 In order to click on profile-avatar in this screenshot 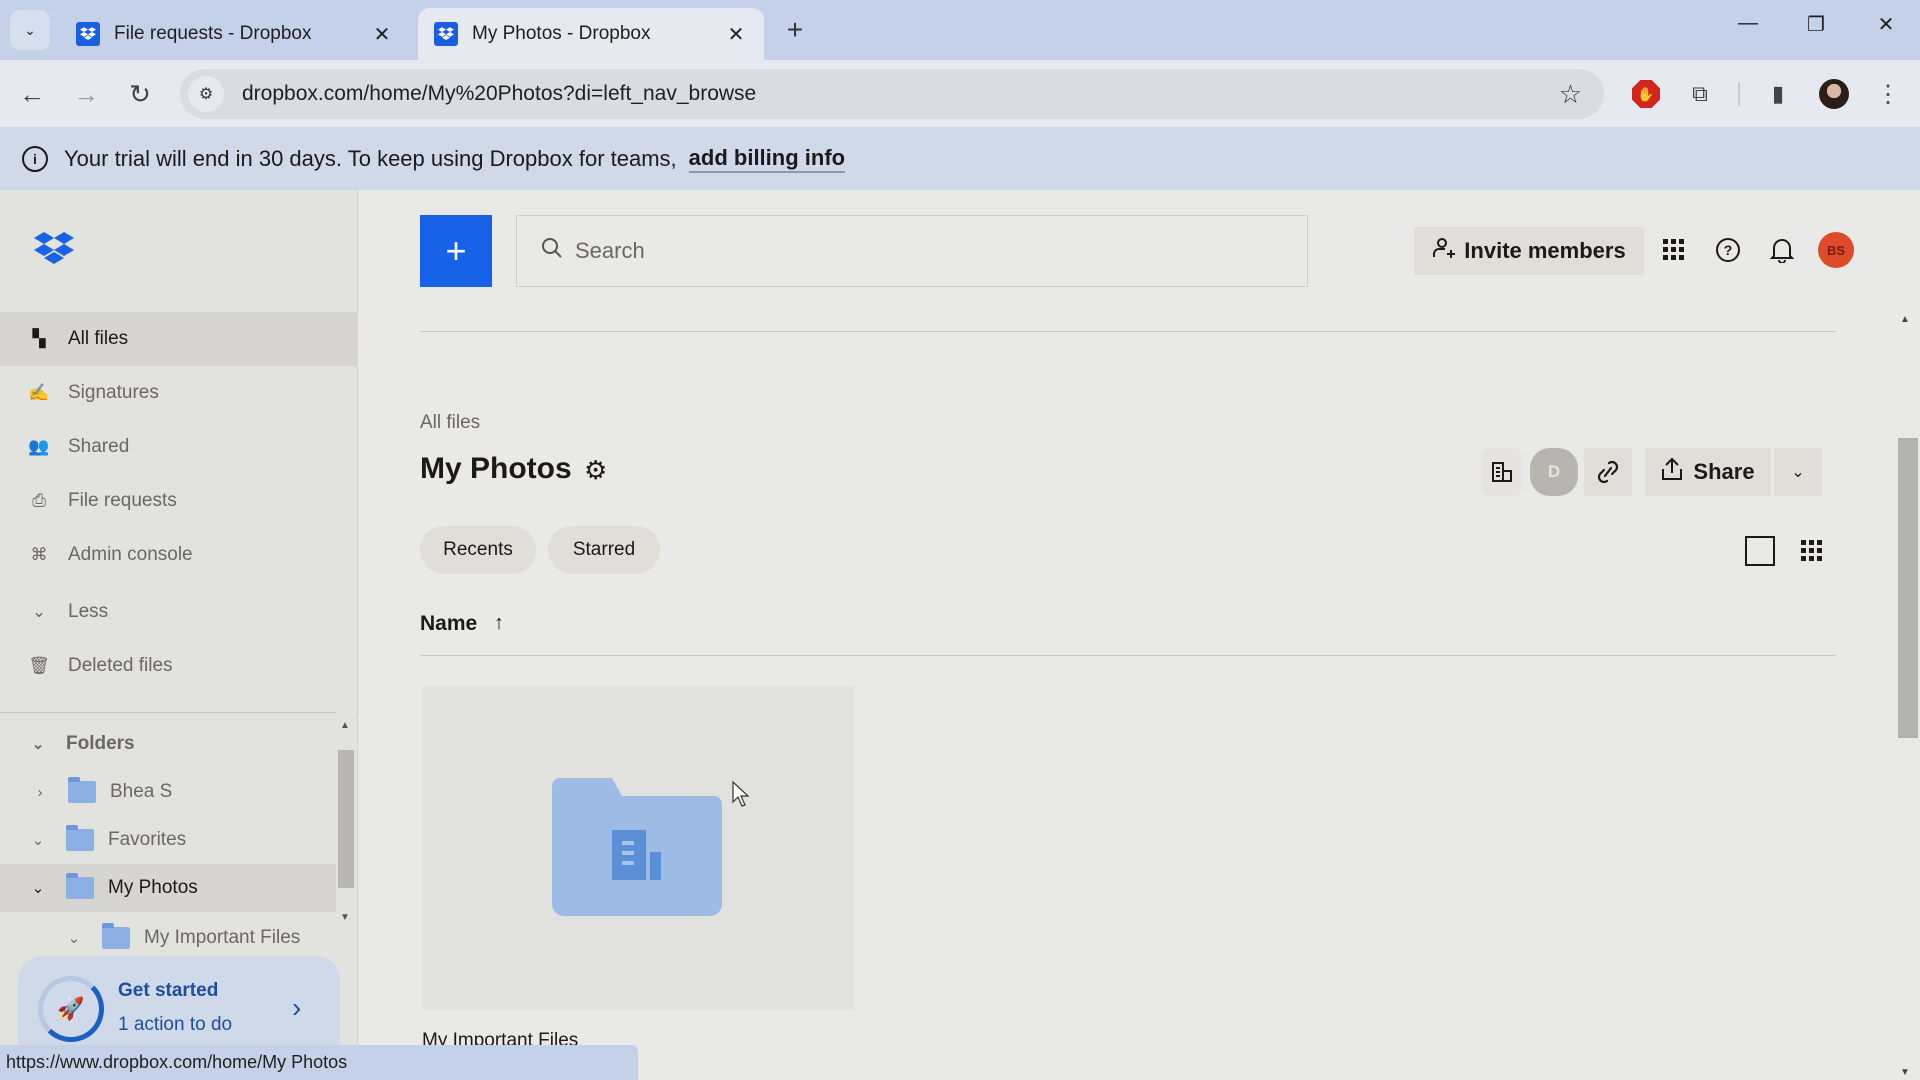, I will do `click(1834, 94)`.